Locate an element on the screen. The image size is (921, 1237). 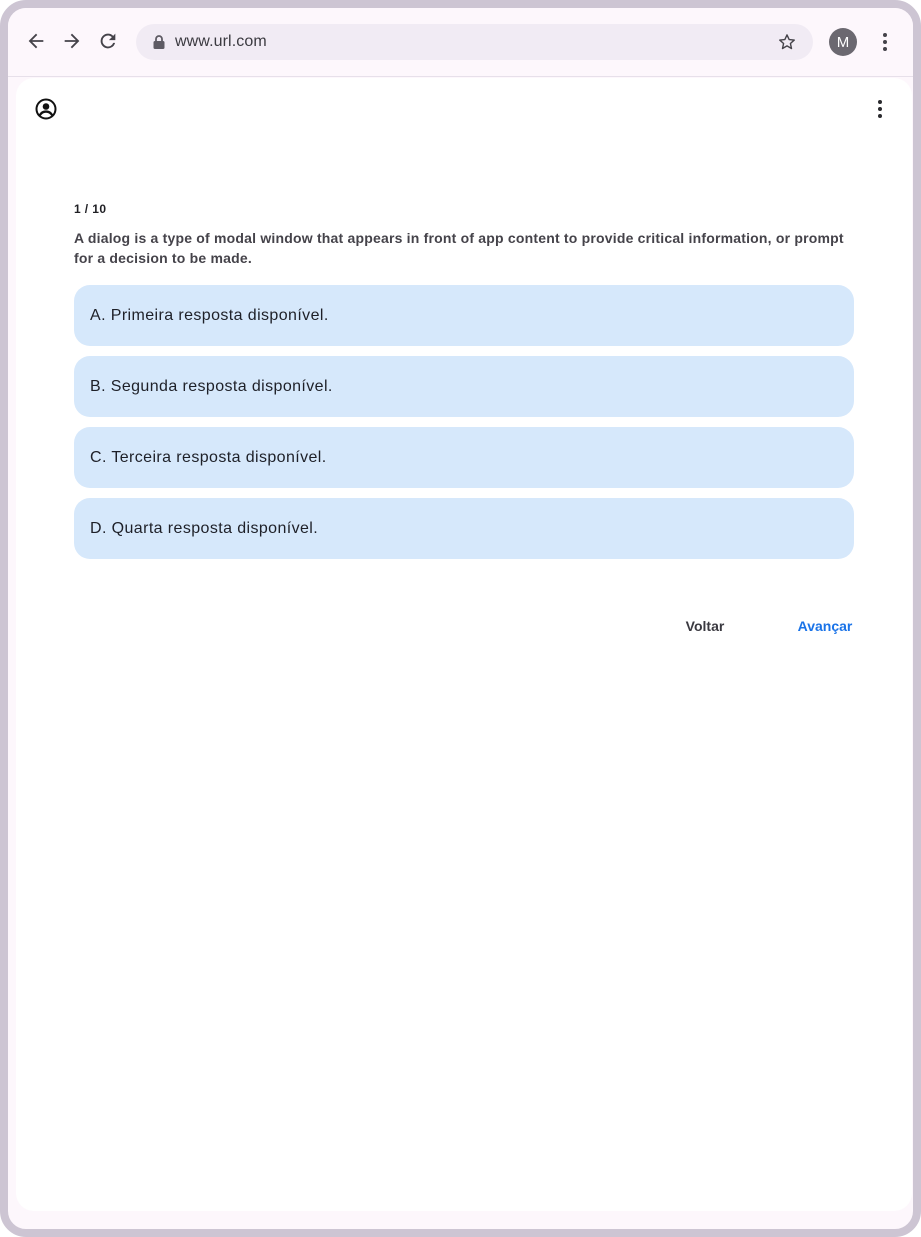
avatar: M is located at coordinates (843, 42).